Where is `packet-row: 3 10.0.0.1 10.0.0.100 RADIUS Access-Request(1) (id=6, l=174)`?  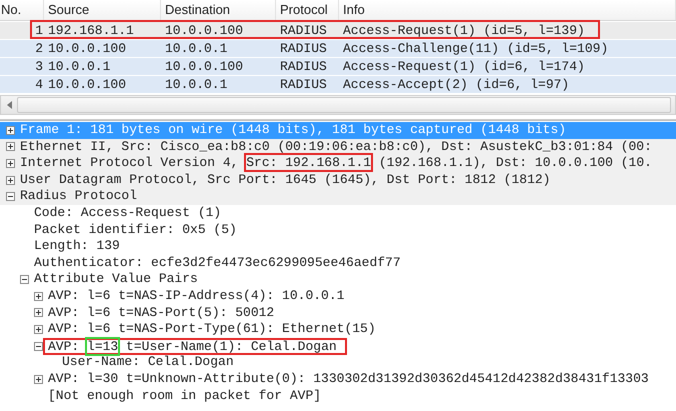
packet-row: 3 10.0.0.1 10.0.0.100 RADIUS Access-Request(1) (id=6, l=174) is located at coordinates (338, 66).